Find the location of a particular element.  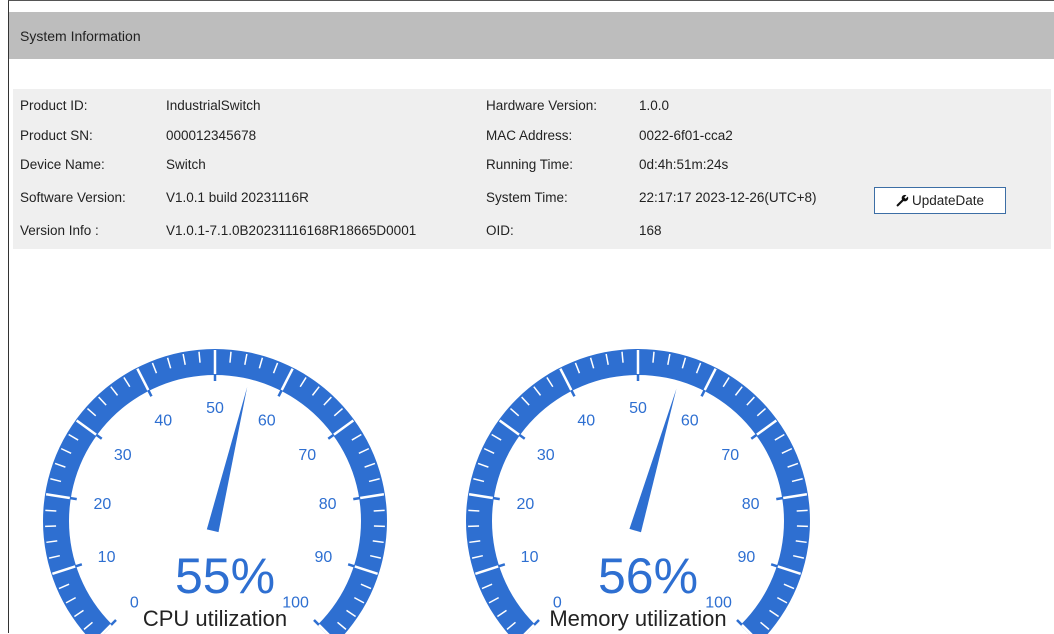

label-product-sn: Product SN: is located at coordinates (56, 136).